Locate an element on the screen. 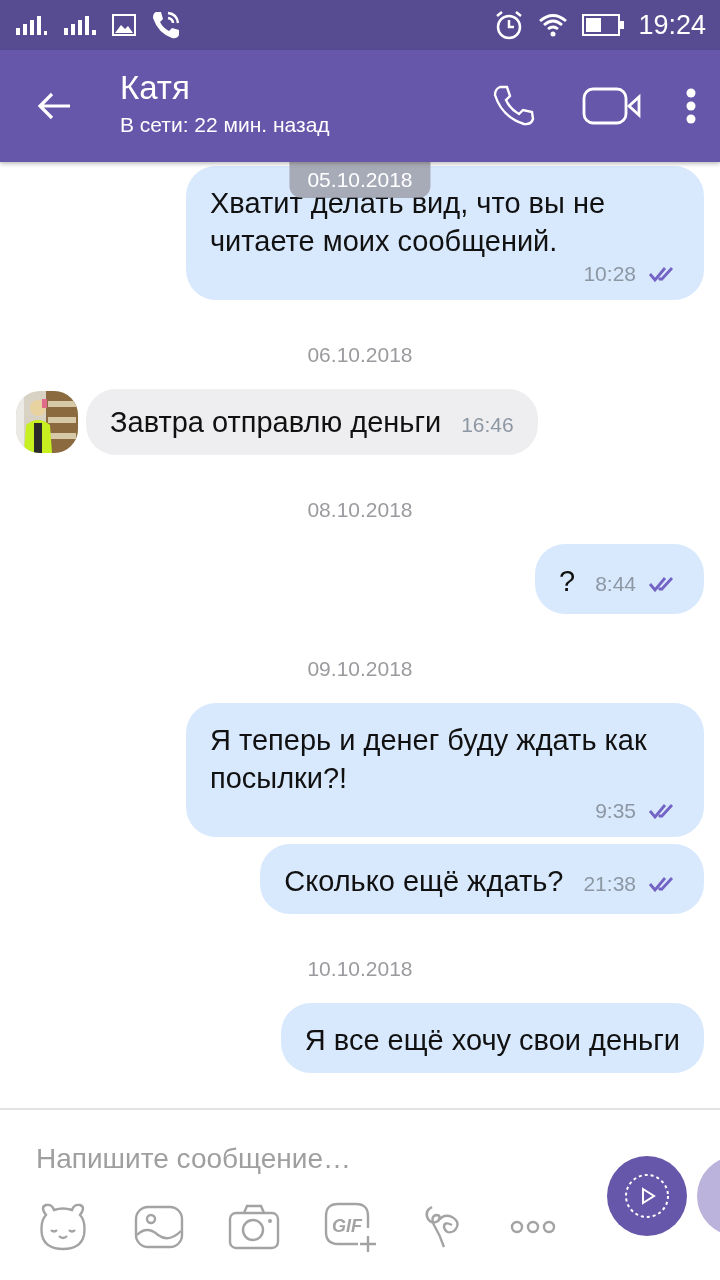 This screenshot has width=720, height=1280. message-time: 9:35 is located at coordinates (615, 811).